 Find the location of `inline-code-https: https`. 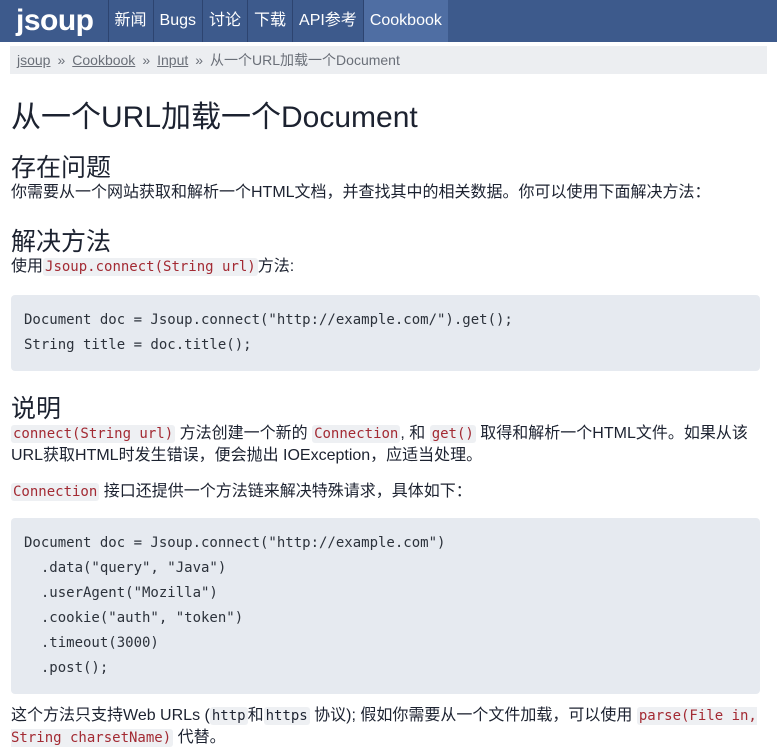

inline-code-https: https is located at coordinates (286, 716).